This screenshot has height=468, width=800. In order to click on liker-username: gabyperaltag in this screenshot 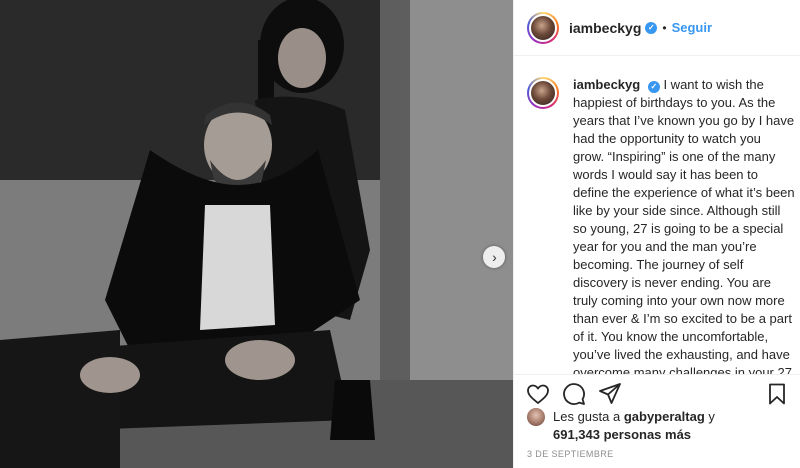, I will do `click(664, 416)`.